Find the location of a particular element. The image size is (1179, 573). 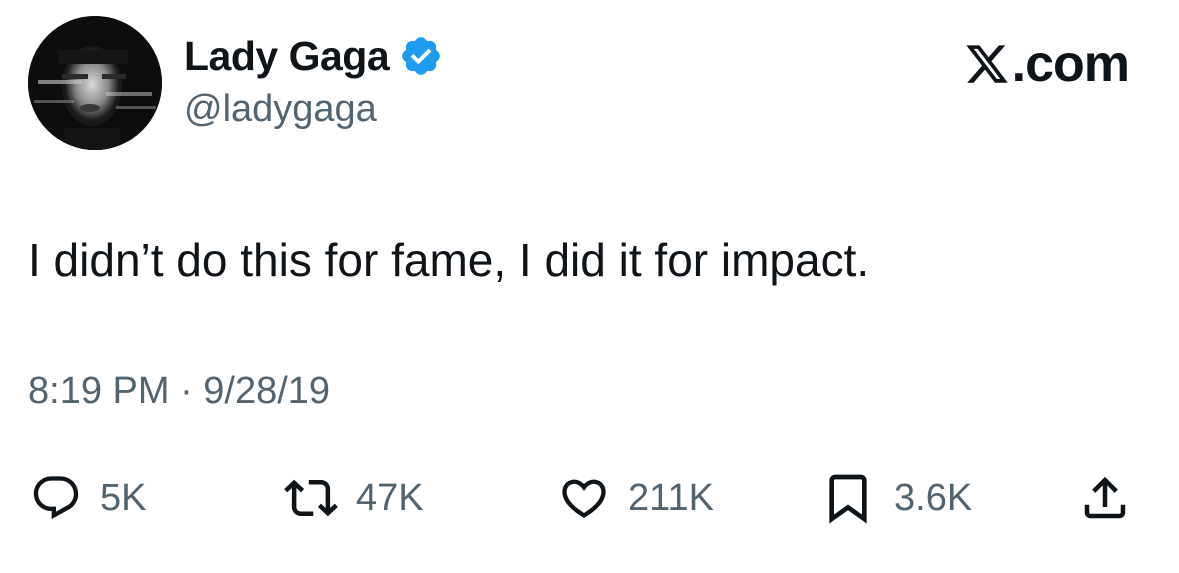

bookmark-button: 3.6K is located at coordinates (896, 498).